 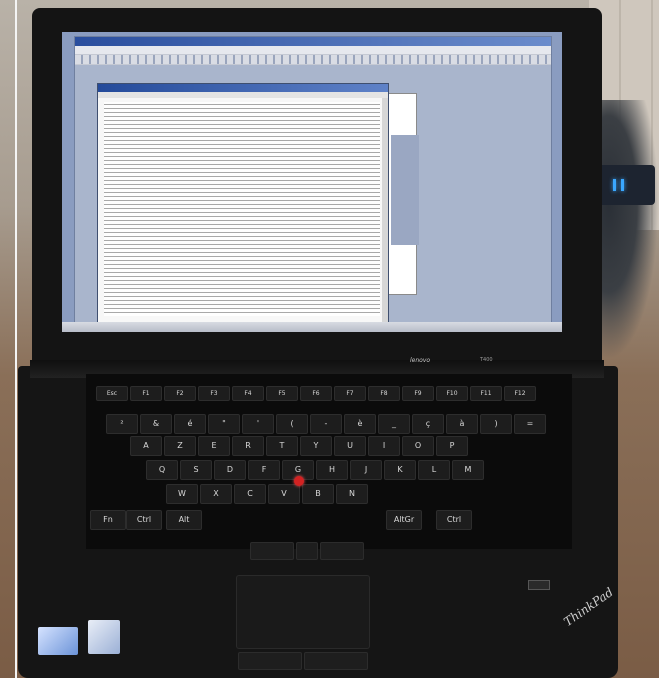 What do you see at coordinates (360, 424) in the screenshot?
I see `key-1-7: è` at bounding box center [360, 424].